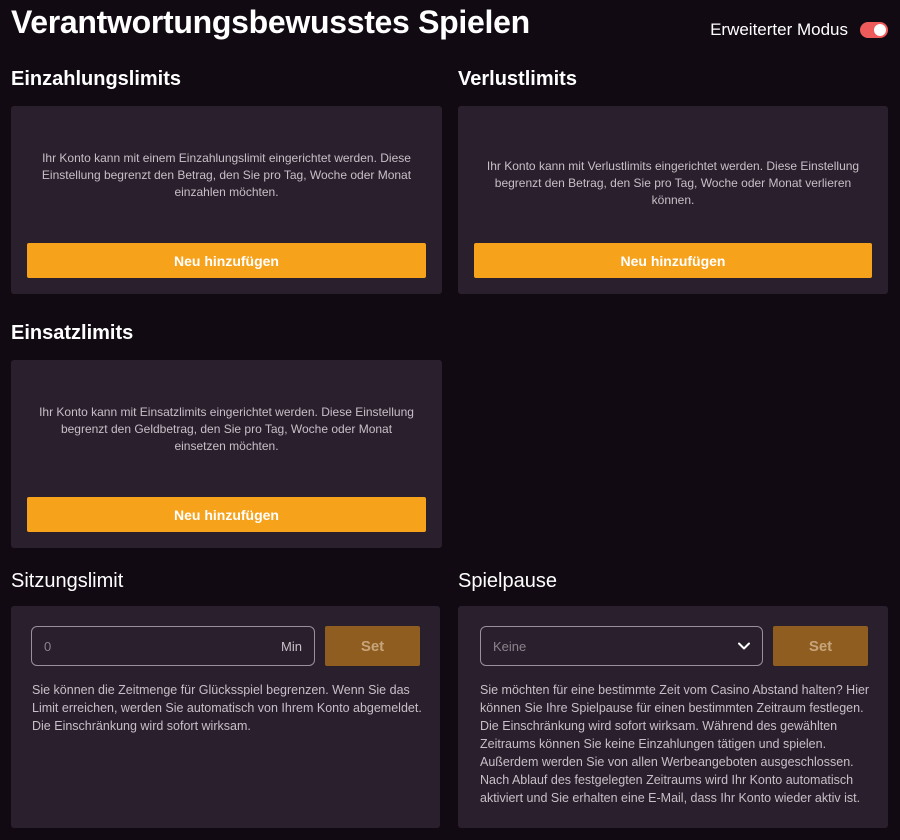  Describe the element at coordinates (673, 260) in the screenshot. I see `loss-add-new-button: Neu hinzufügen` at that location.